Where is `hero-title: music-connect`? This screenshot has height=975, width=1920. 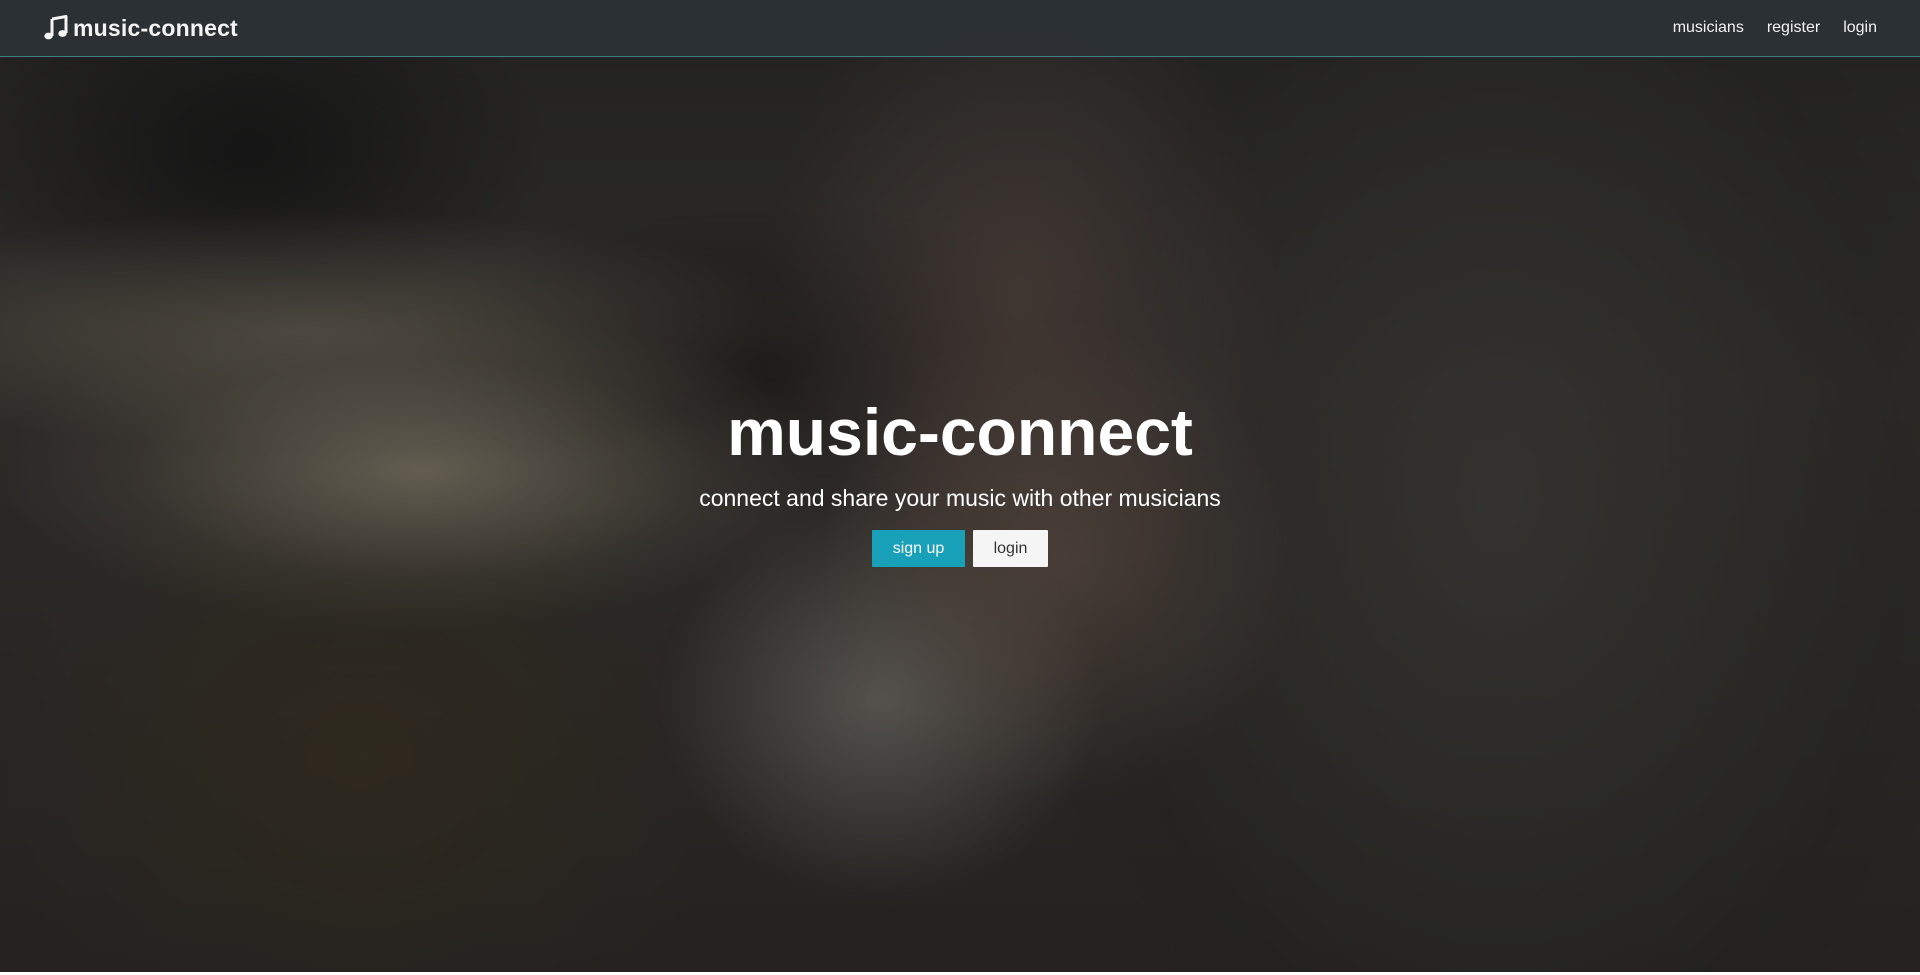
hero-title: music-connect is located at coordinates (960, 432).